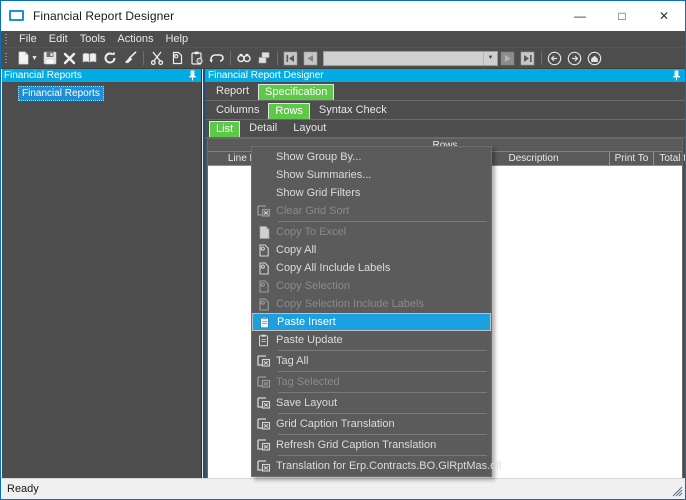 The image size is (686, 500). Describe the element at coordinates (237, 110) in the screenshot. I see `tab-columns: Columns` at that location.